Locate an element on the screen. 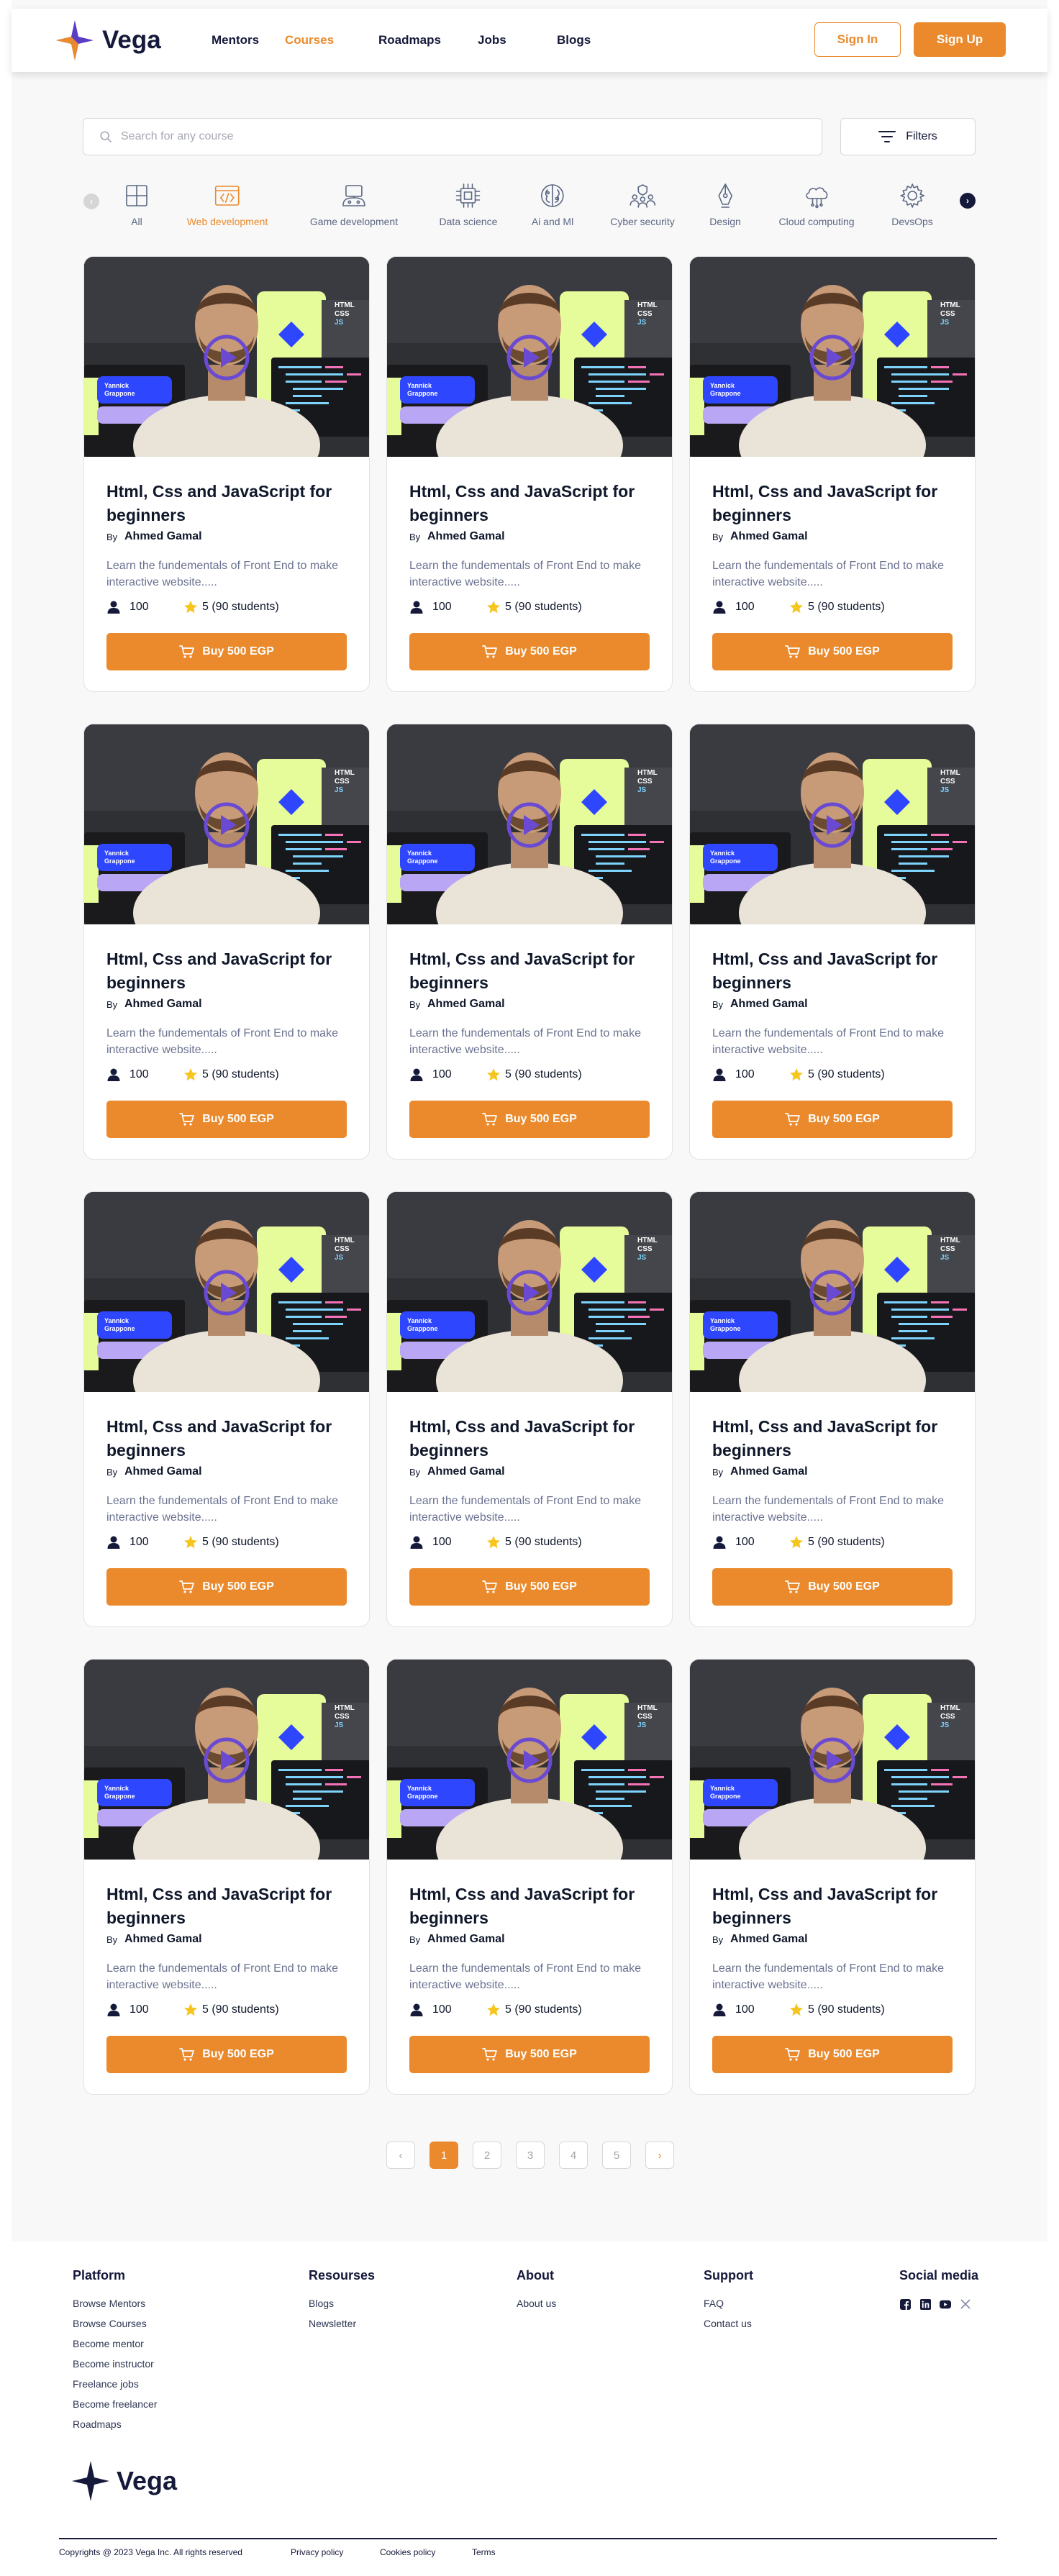  nav-link-mentors: Mentors is located at coordinates (235, 40).